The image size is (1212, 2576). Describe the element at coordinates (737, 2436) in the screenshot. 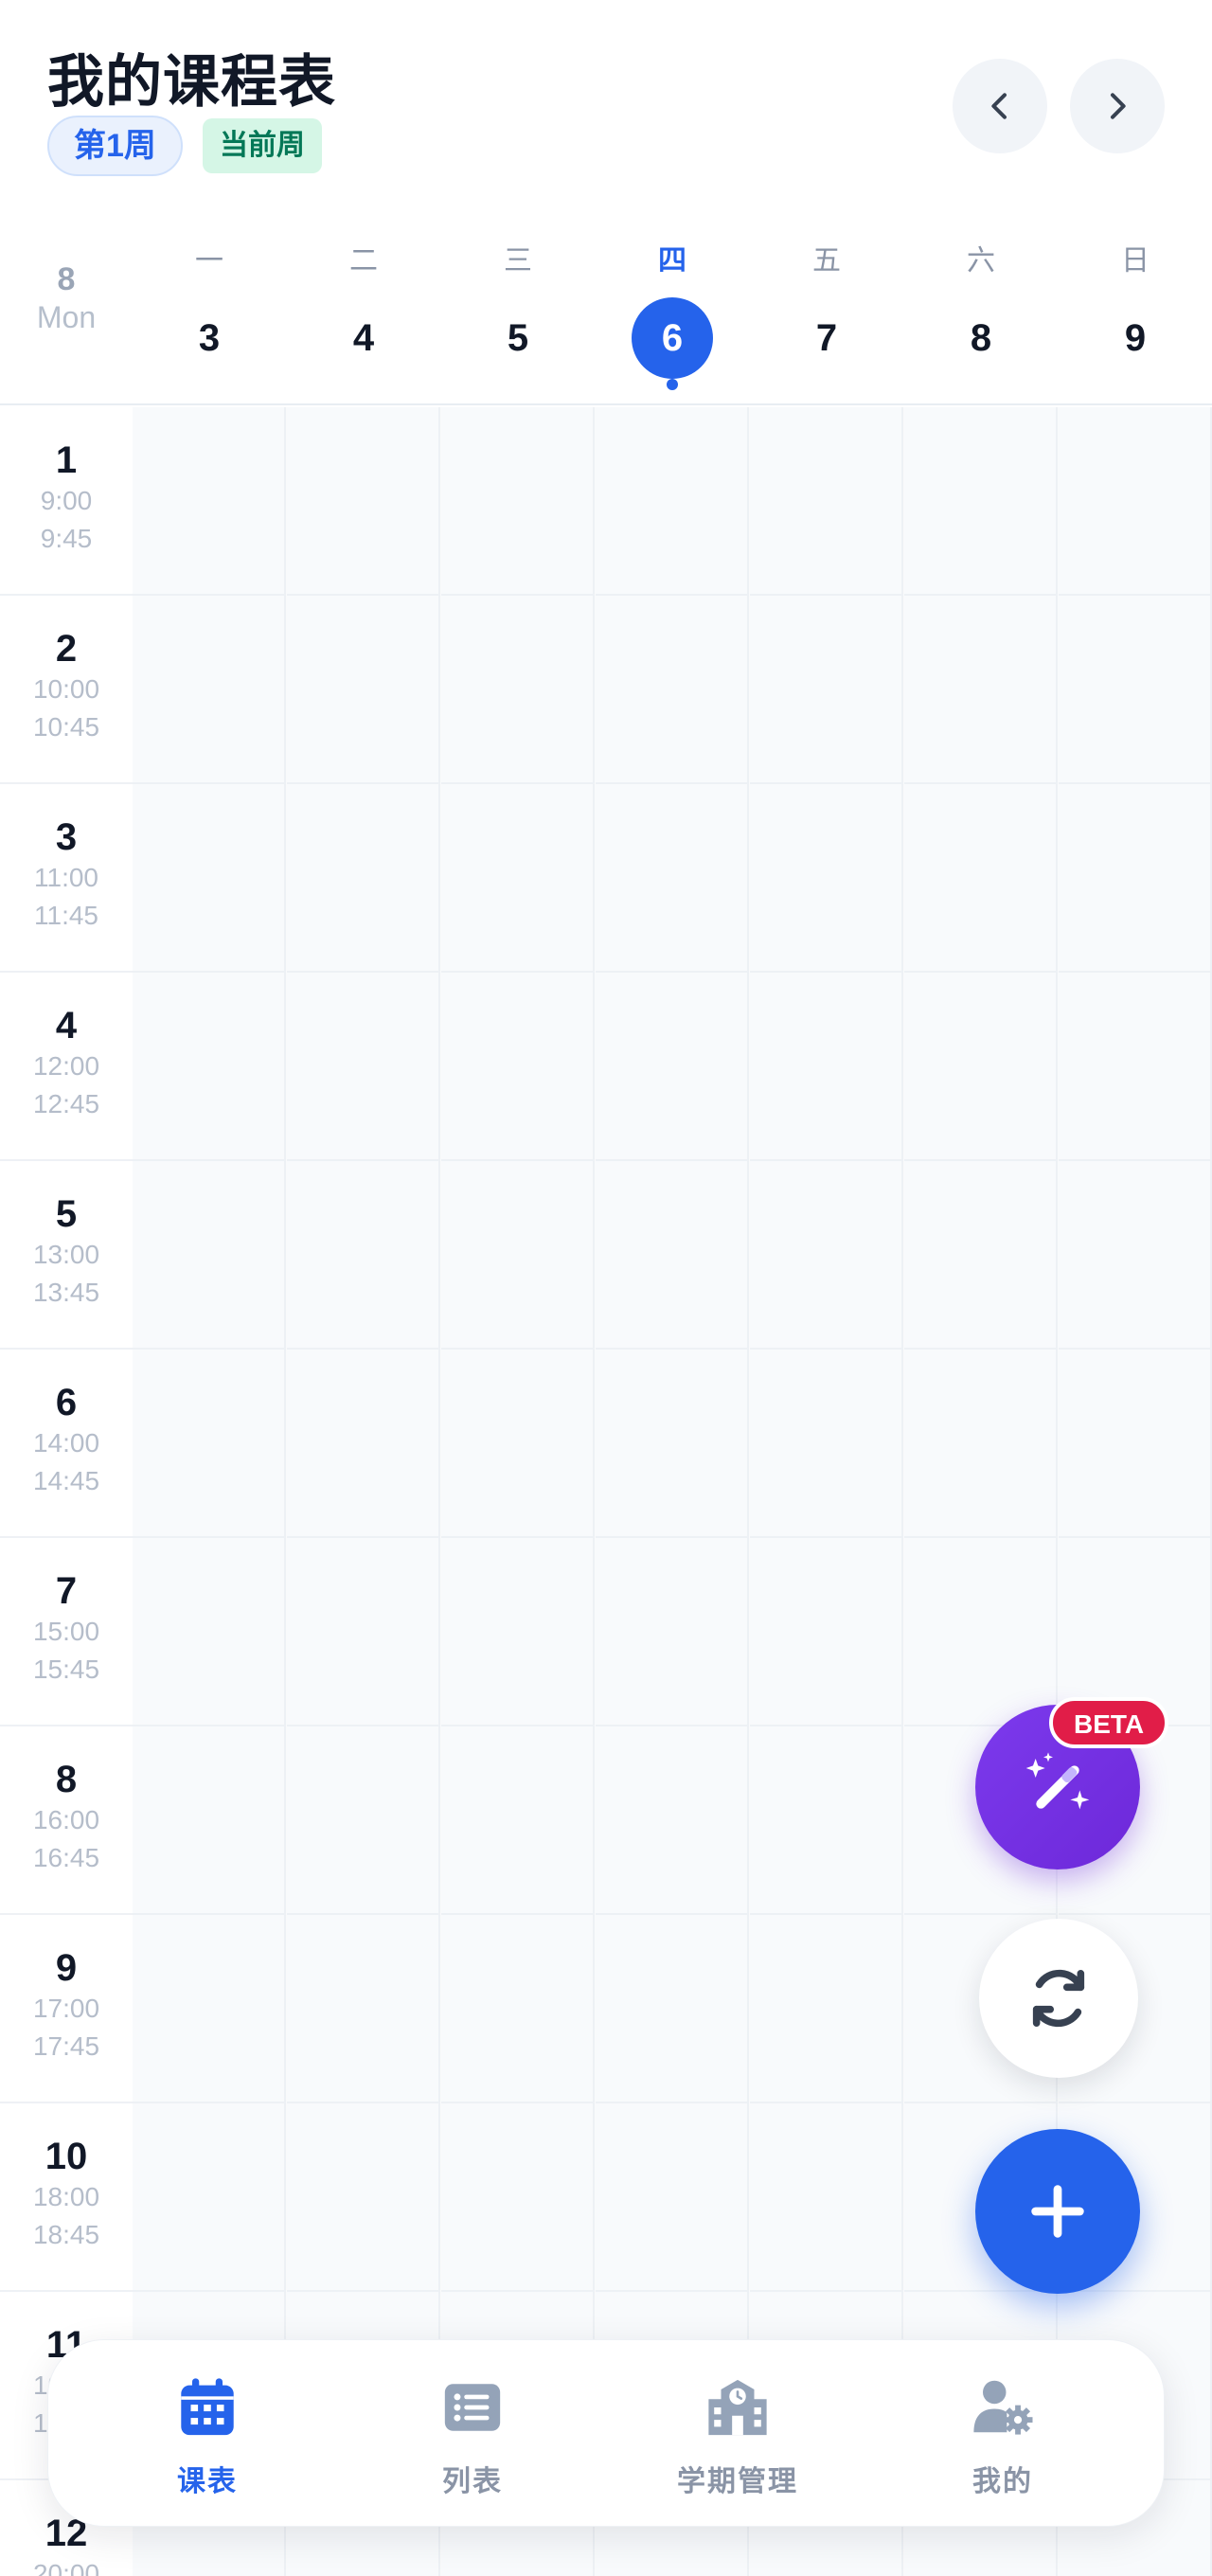

I see `tab-semester: 学期管理` at that location.